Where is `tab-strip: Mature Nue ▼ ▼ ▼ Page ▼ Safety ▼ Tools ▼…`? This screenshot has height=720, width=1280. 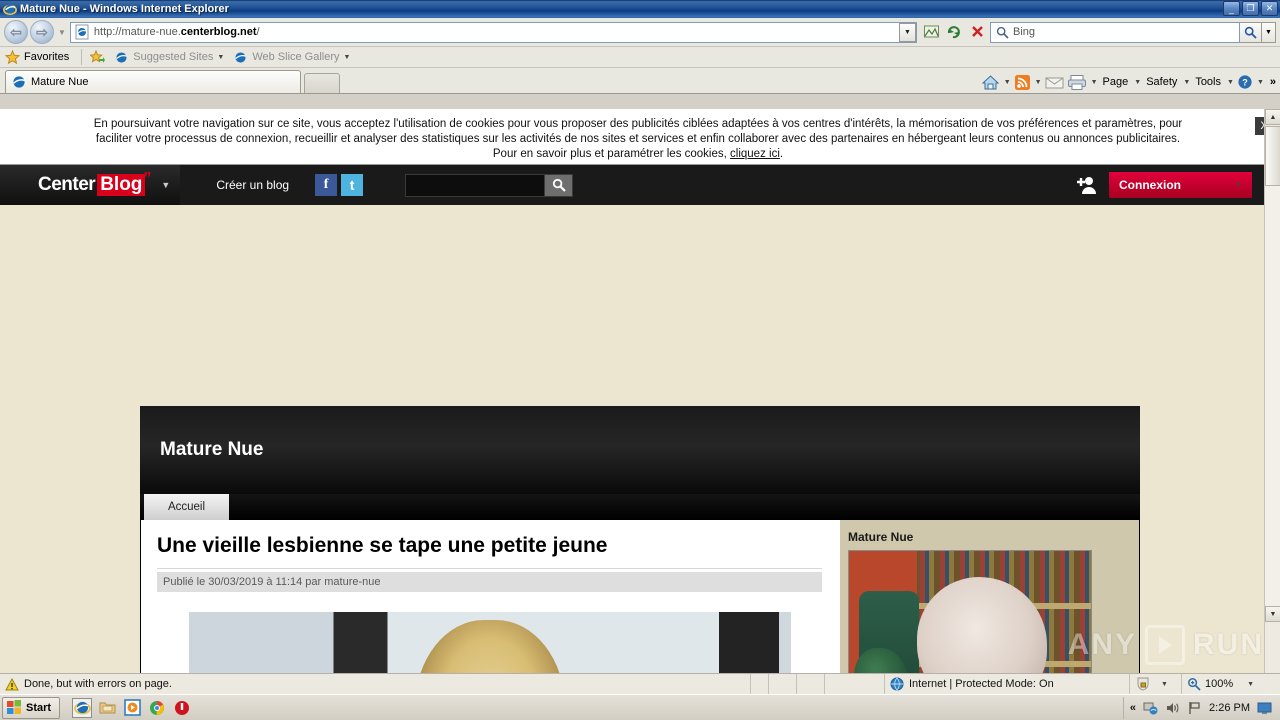
tab-strip: Mature Nue ▼ ▼ ▼ Page ▼ Safety ▼ Tools ▼… is located at coordinates (640, 81).